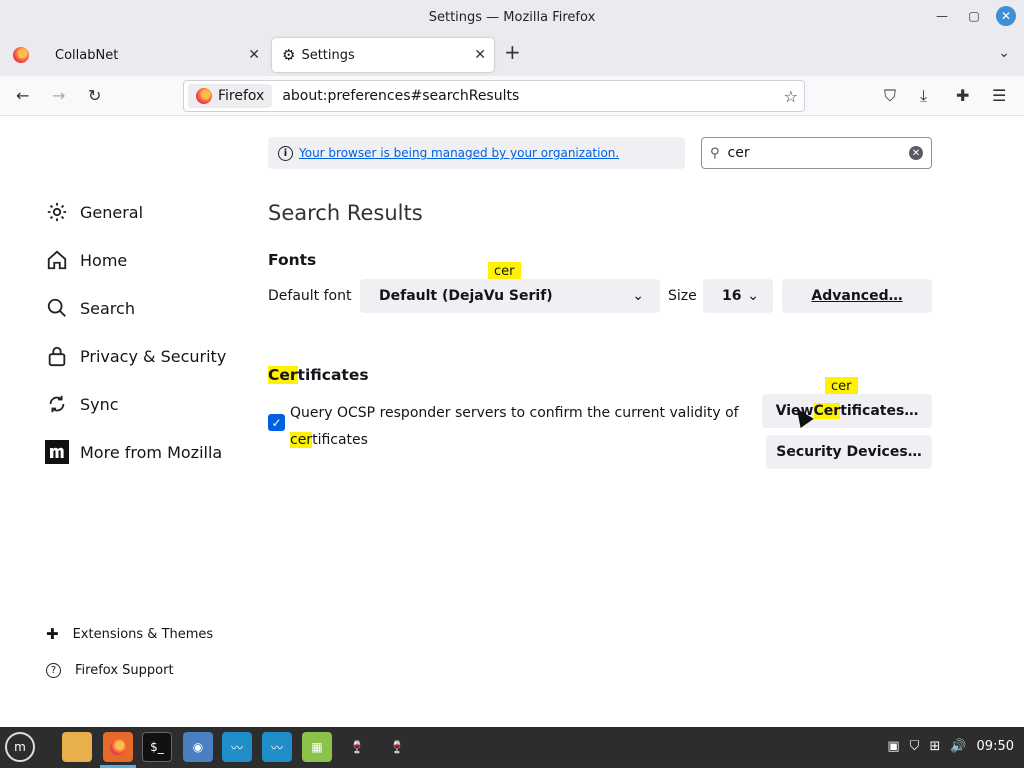  I want to click on volume-icon: 🔊, so click(958, 746).